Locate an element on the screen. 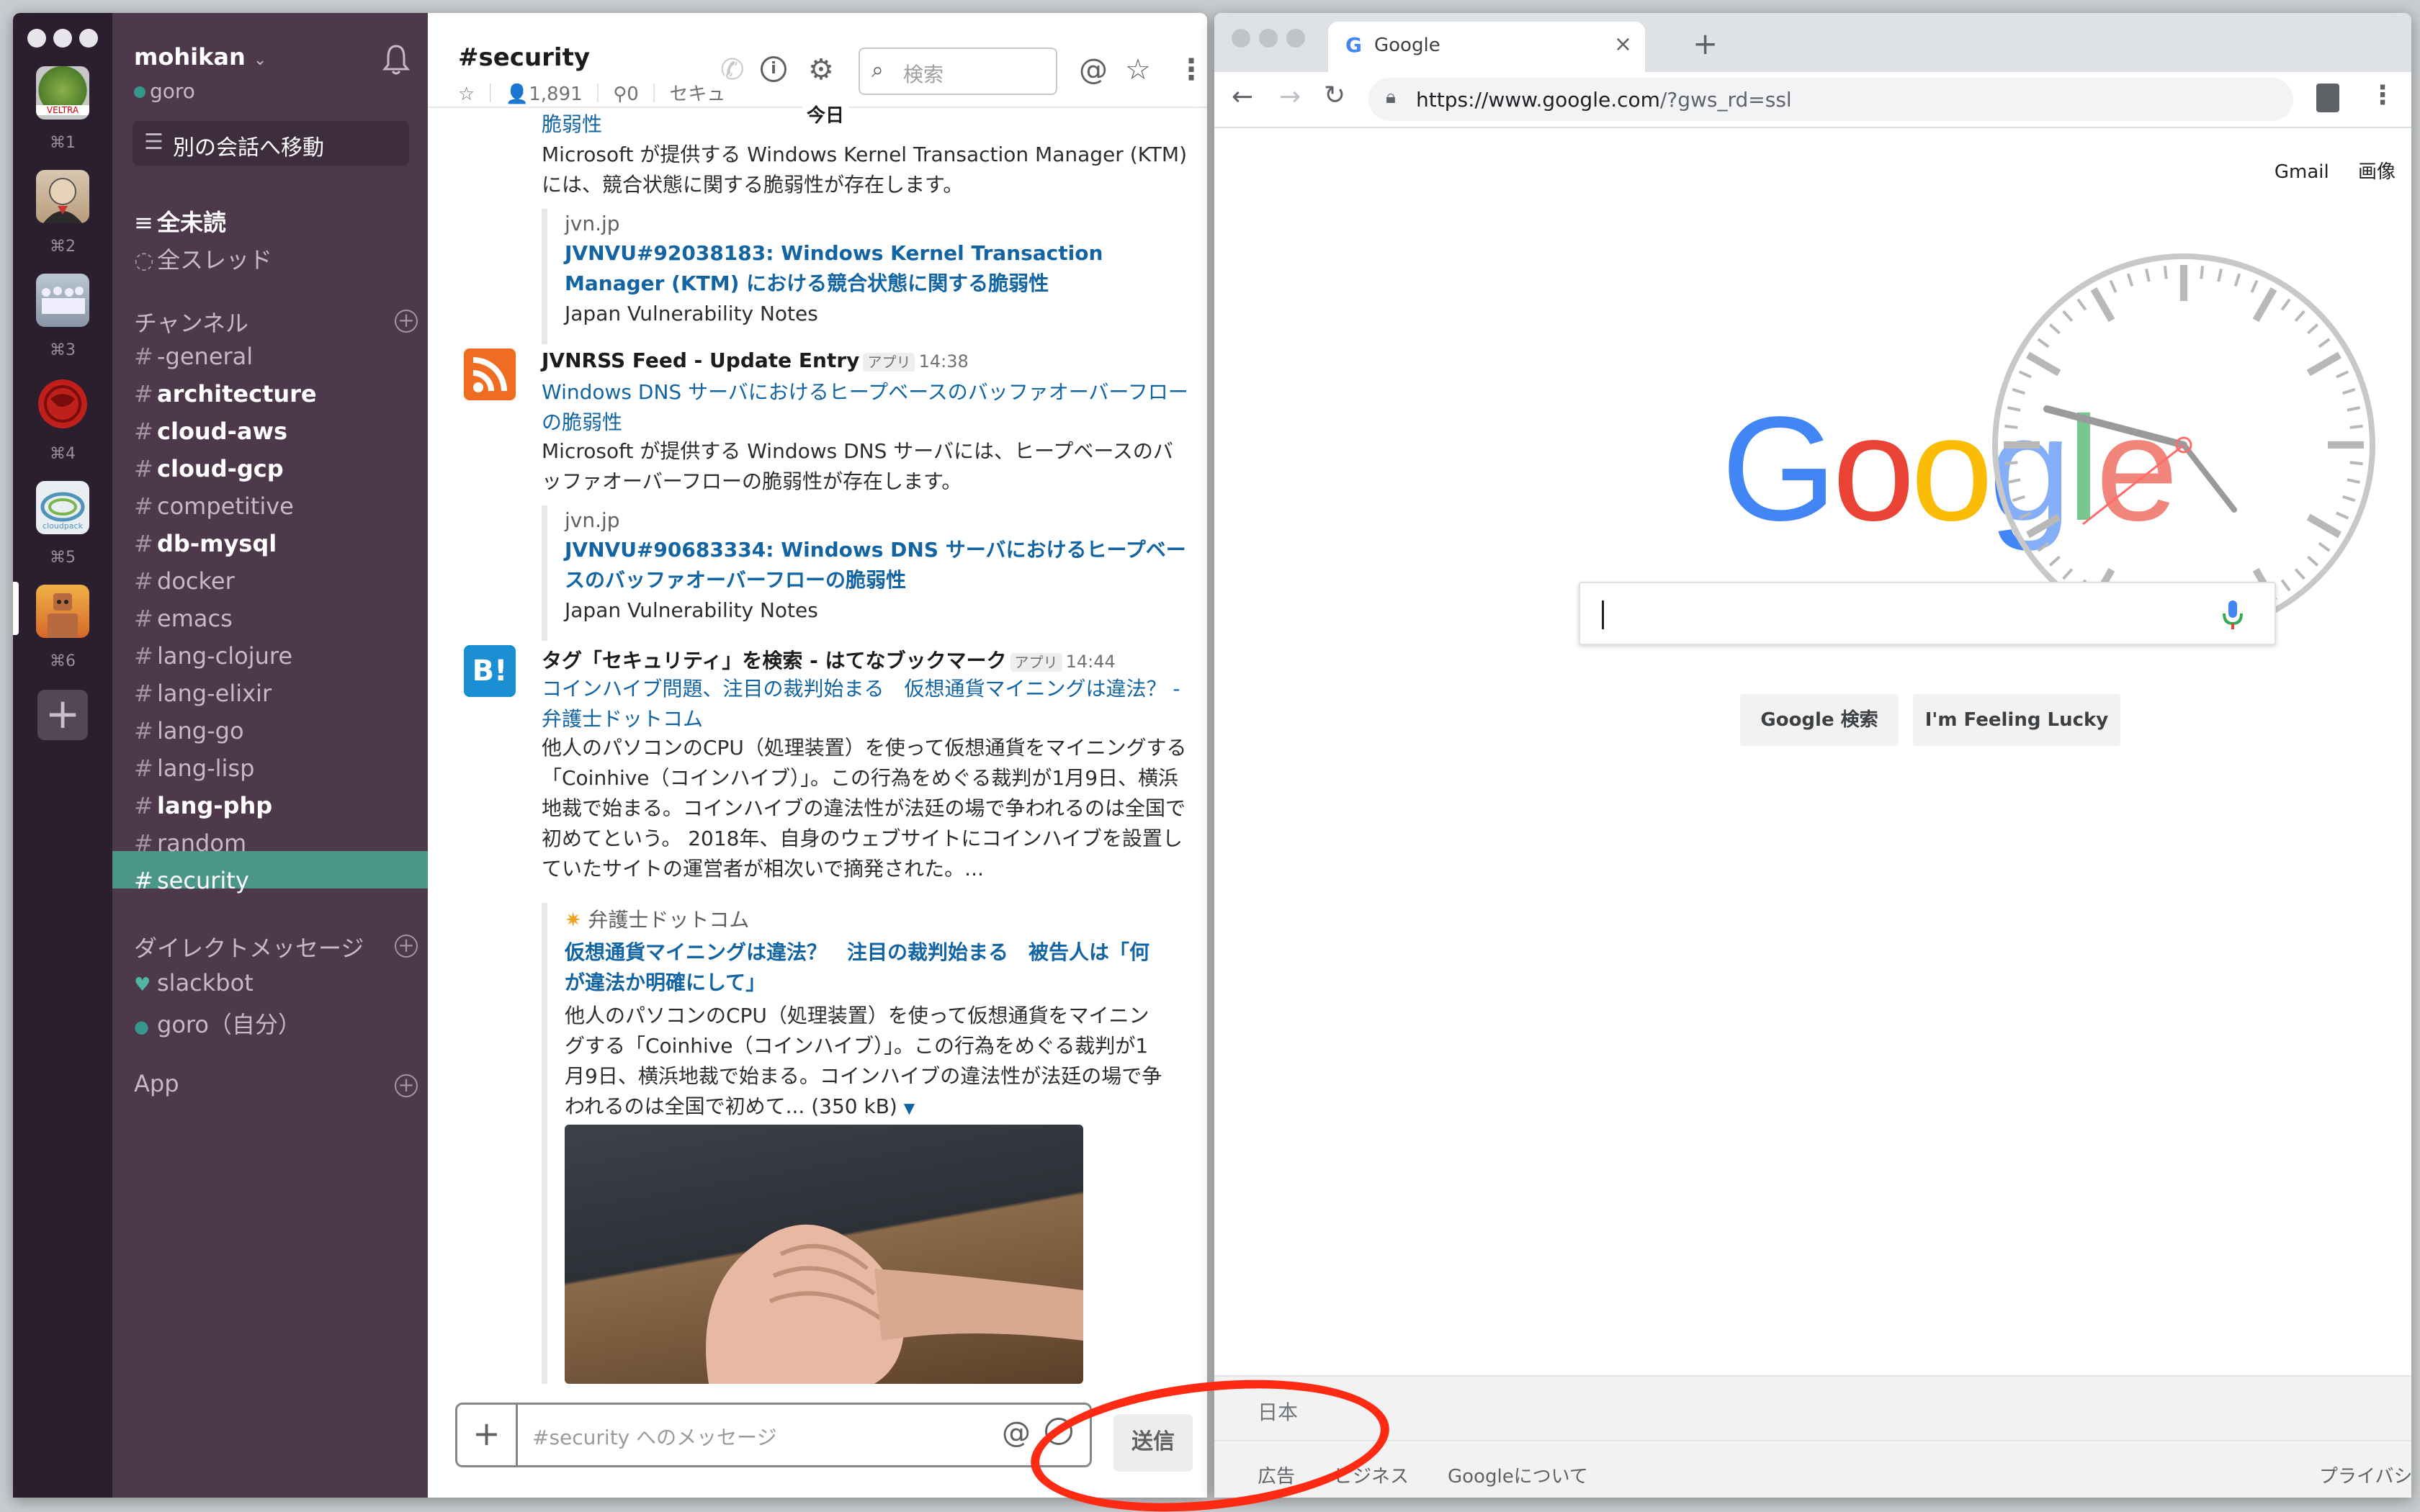  sidebar-channel-lang-clojure: # lang-clojure is located at coordinates (213, 656).